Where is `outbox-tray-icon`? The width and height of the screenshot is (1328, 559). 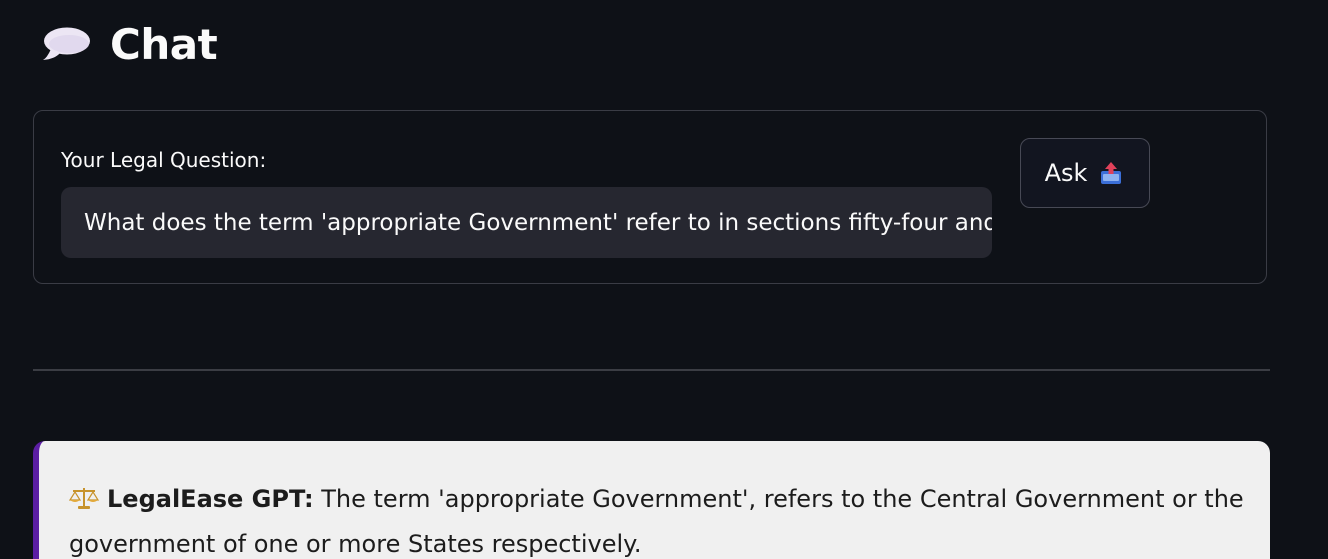 outbox-tray-icon is located at coordinates (1111, 173).